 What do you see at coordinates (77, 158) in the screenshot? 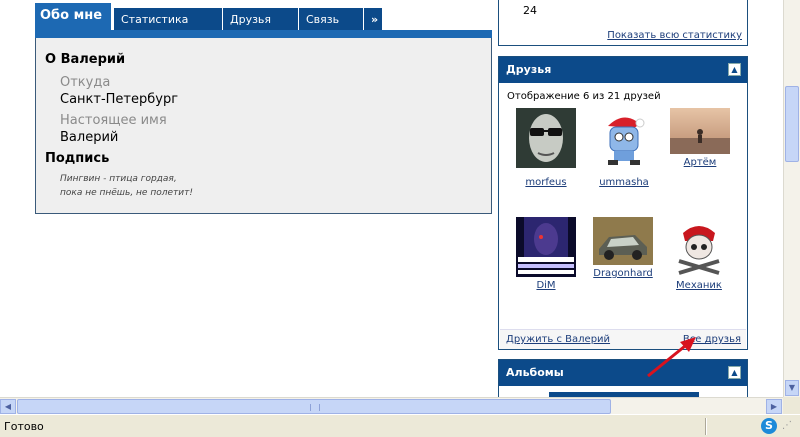
I see `signature-title: Подпись` at bounding box center [77, 158].